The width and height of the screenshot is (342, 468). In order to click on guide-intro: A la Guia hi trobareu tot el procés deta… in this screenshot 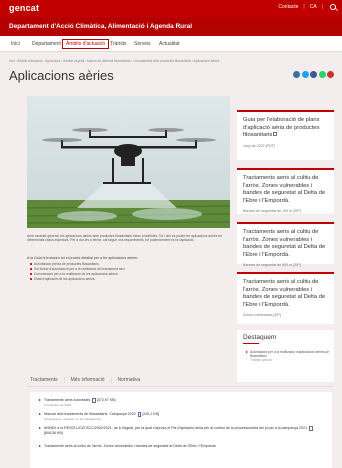, I will do `click(82, 258)`.